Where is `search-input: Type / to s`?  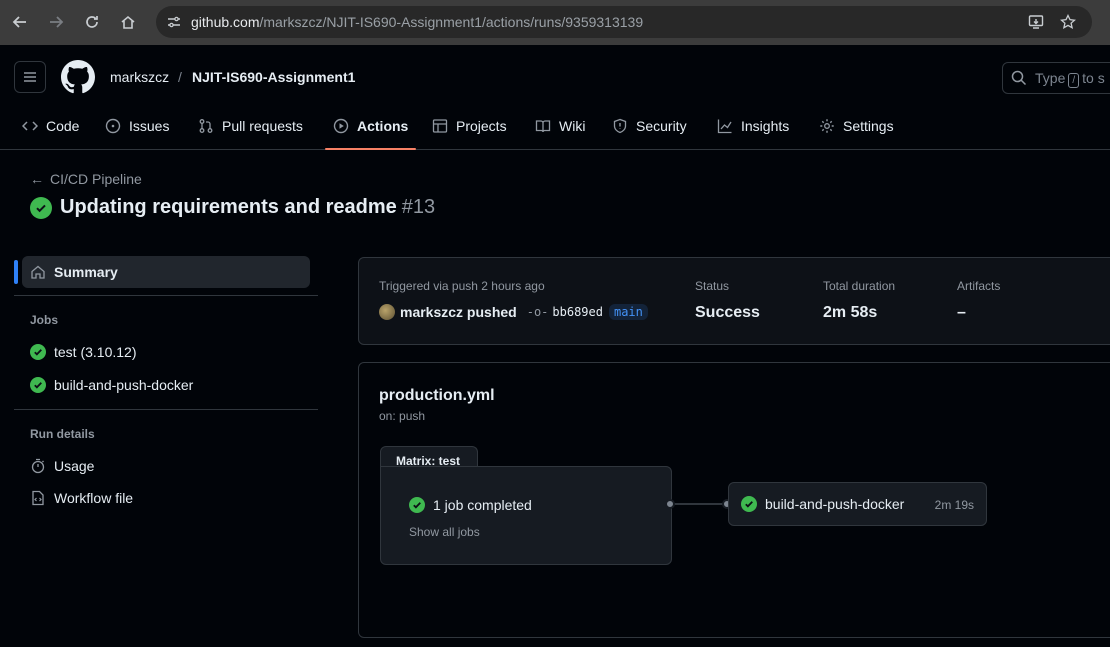 search-input: Type / to s is located at coordinates (1056, 78).